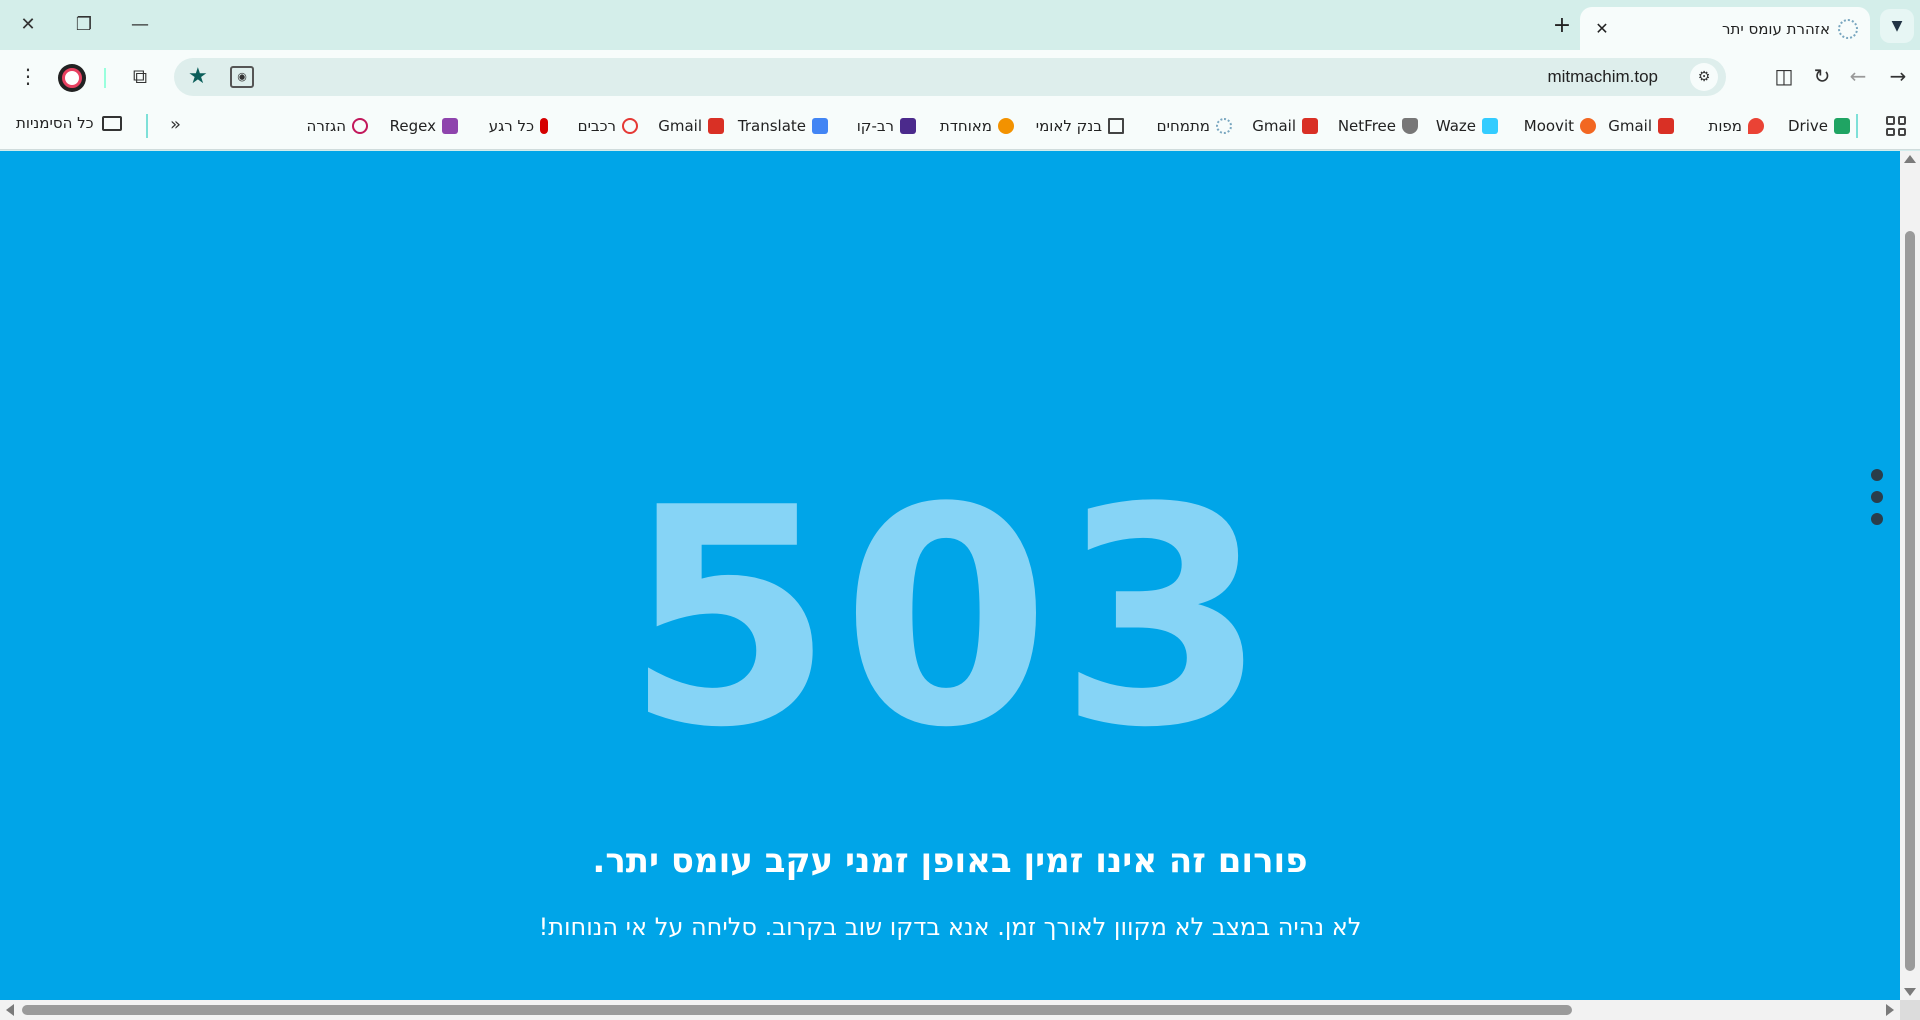  Describe the element at coordinates (360, 126) in the screenshot. I see `hagizra-icon` at that location.